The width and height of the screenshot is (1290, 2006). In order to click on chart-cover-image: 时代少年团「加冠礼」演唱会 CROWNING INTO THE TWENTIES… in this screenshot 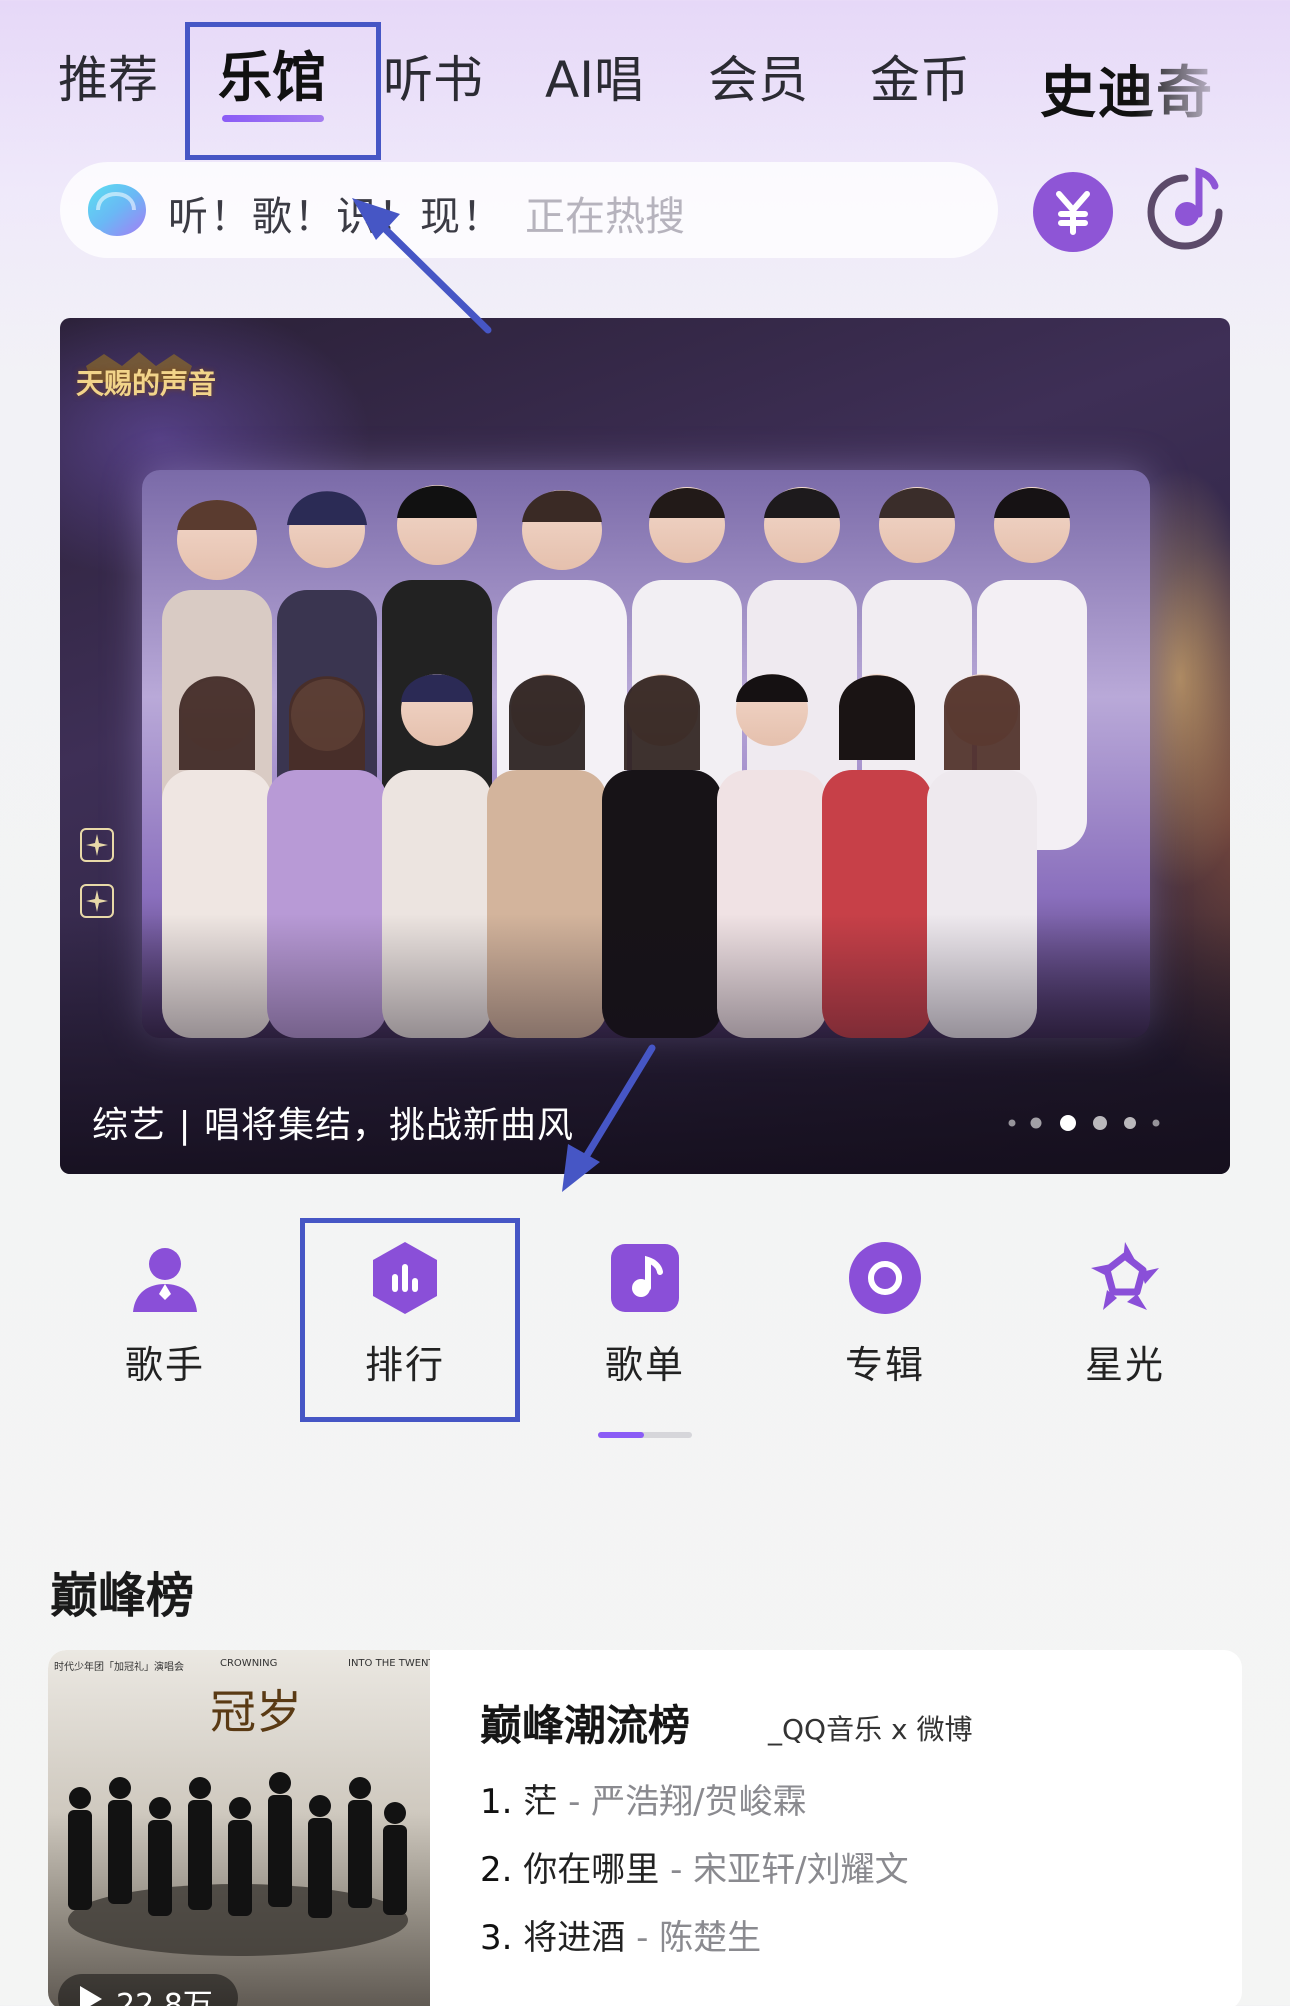, I will do `click(239, 1828)`.